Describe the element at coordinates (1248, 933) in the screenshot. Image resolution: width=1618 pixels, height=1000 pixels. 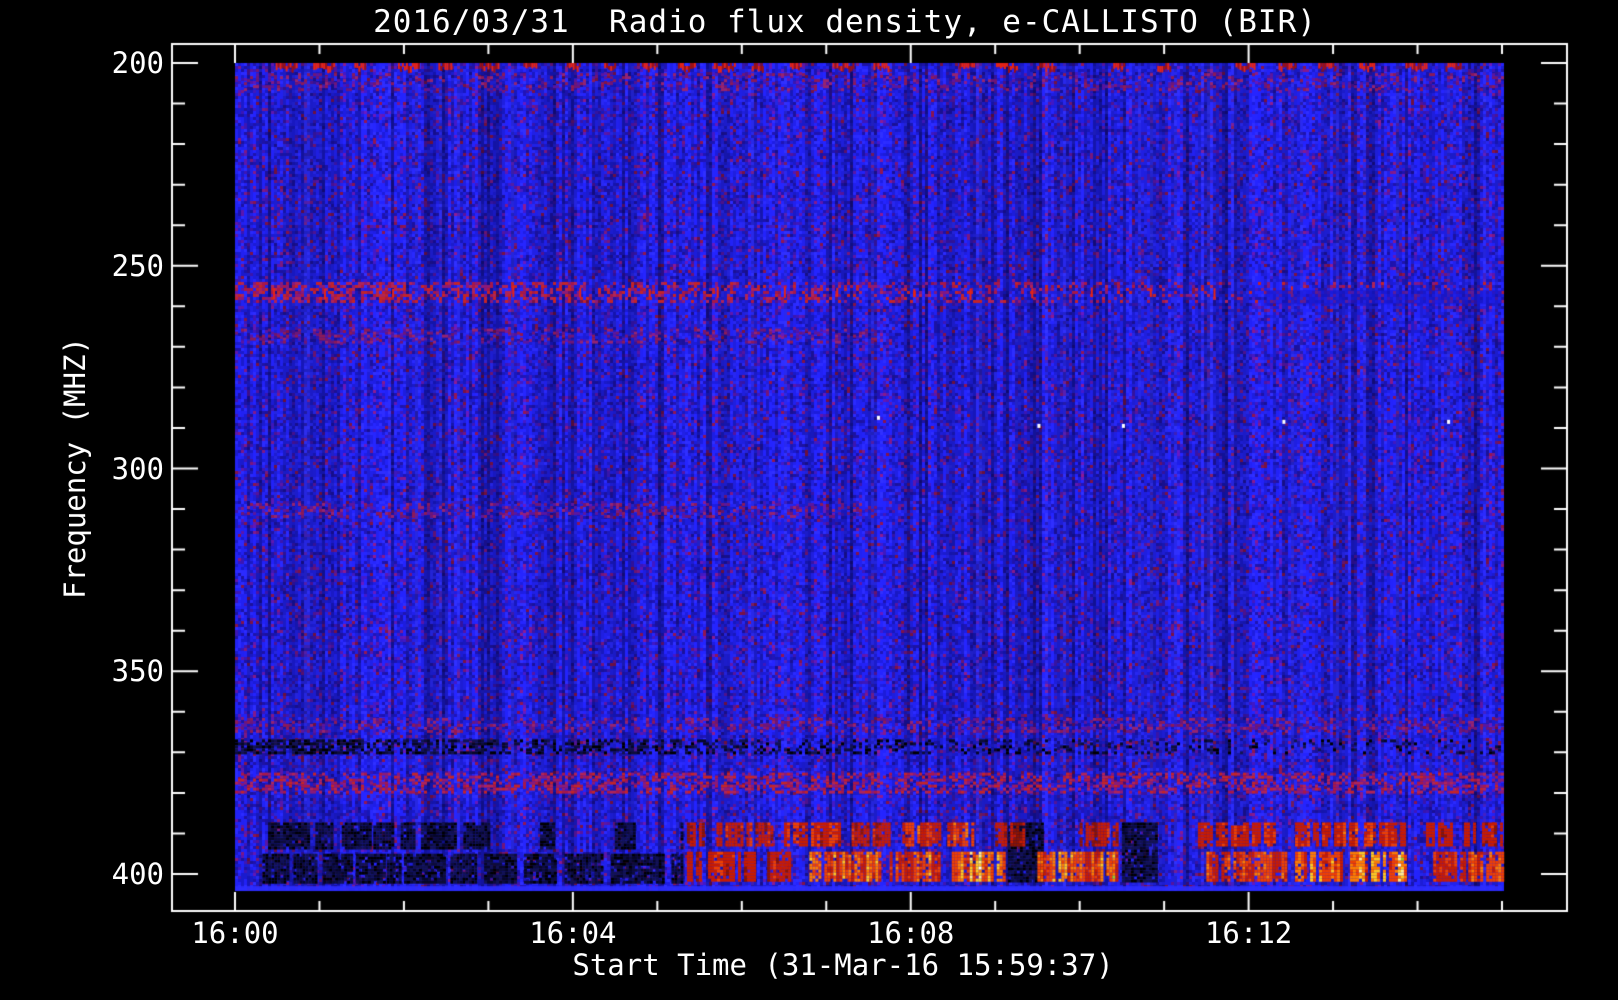
I see `x-tick-label: 16:12` at that location.